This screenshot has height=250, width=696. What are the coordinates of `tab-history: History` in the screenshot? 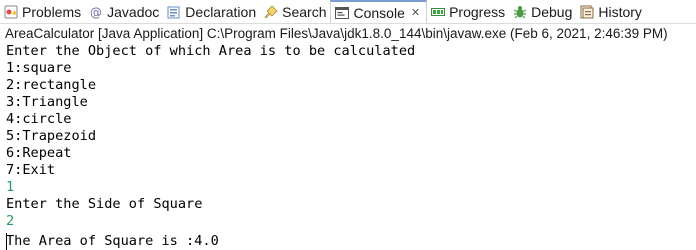 It's located at (611, 11).